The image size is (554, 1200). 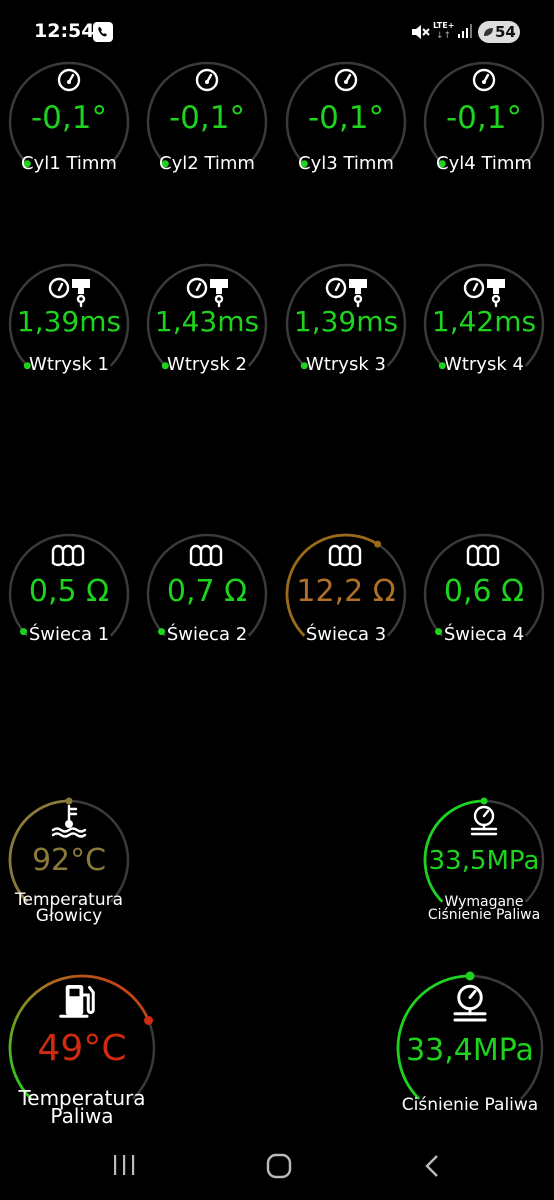 I want to click on data-arrows-icon: ↓↑, so click(x=444, y=36).